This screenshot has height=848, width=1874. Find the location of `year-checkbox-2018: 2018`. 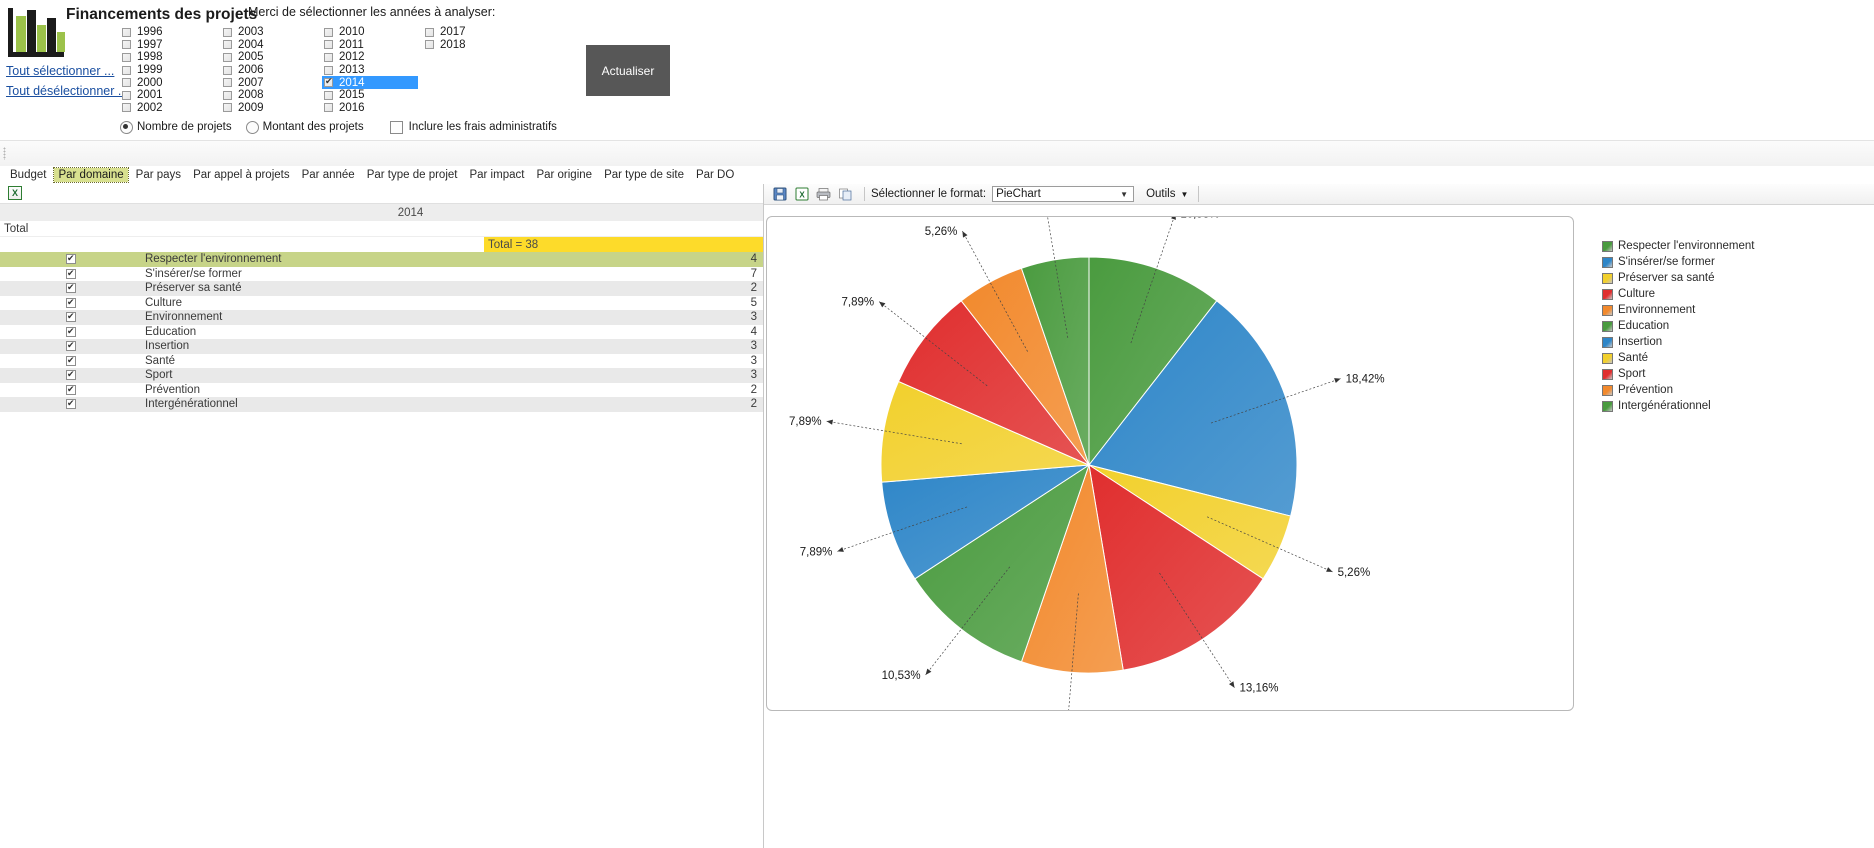

year-checkbox-2018: 2018 is located at coordinates (471, 45).